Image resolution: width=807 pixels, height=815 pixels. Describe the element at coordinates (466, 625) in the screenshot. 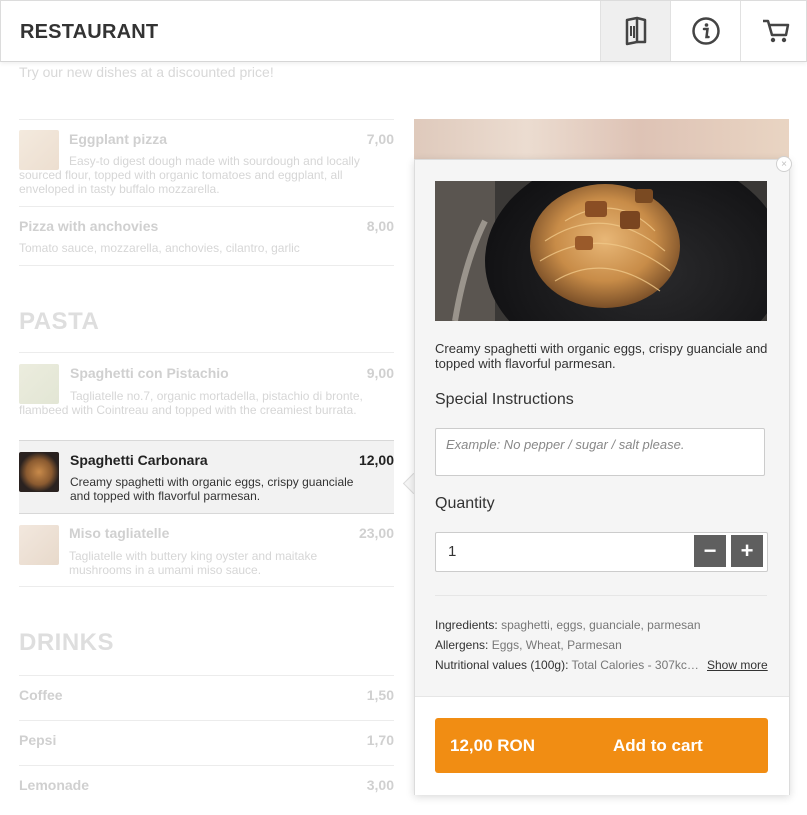

I see `ingredients-label: Ingredients:` at that location.